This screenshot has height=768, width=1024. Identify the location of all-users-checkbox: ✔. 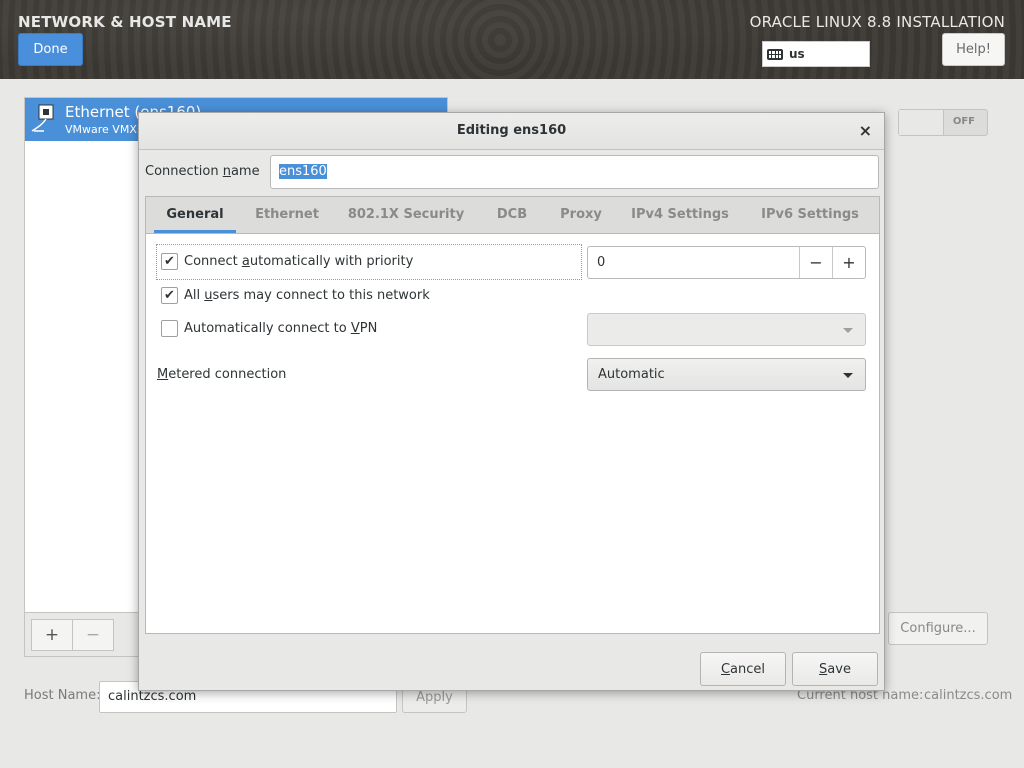
(169, 295).